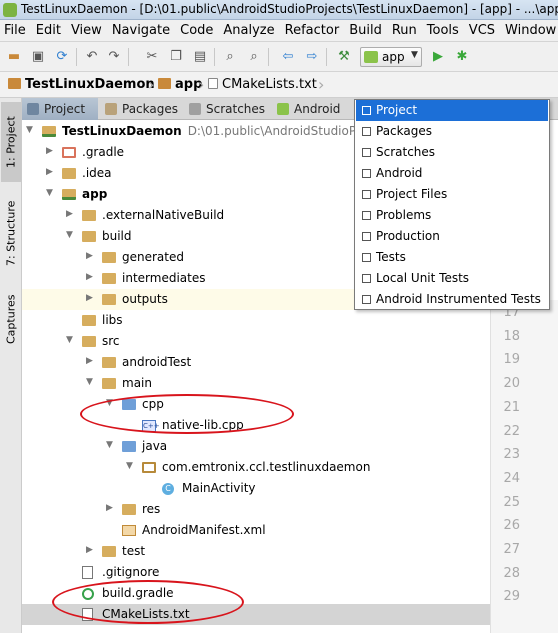 This screenshot has height=633, width=558. Describe the element at coordinates (440, 29) in the screenshot. I see `menu-tools: Tools` at that location.